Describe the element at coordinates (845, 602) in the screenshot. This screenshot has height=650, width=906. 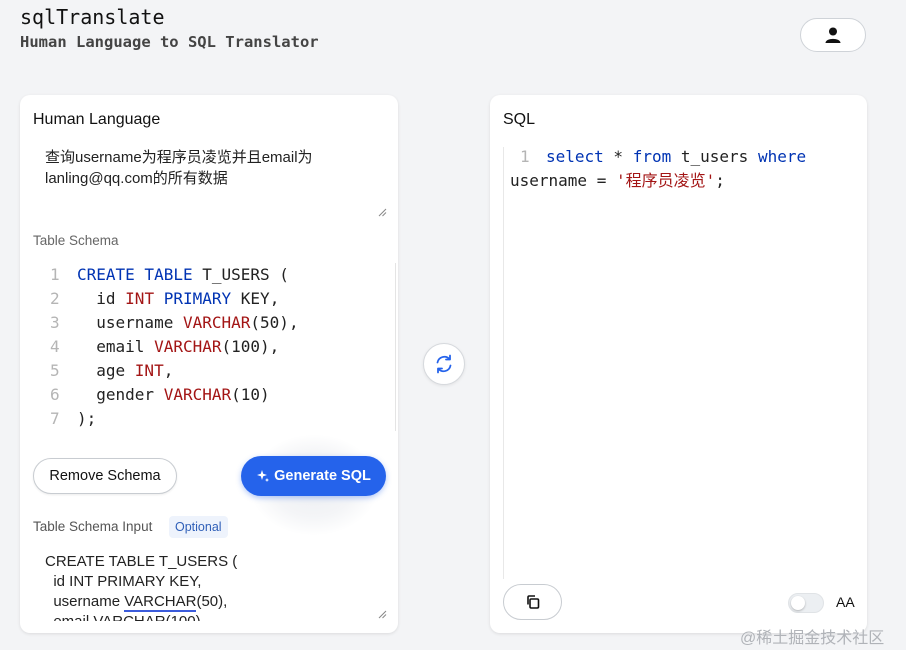
I see `font-size-label: AA` at that location.